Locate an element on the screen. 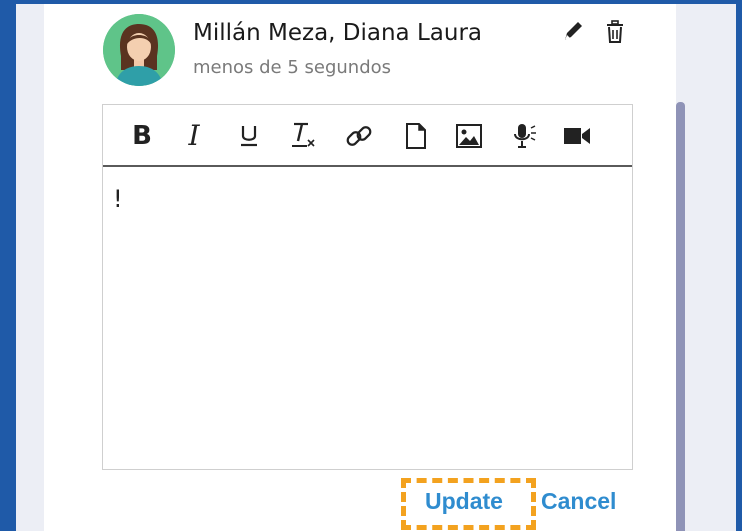 The width and height of the screenshot is (742, 531). image-button is located at coordinates (469, 136).